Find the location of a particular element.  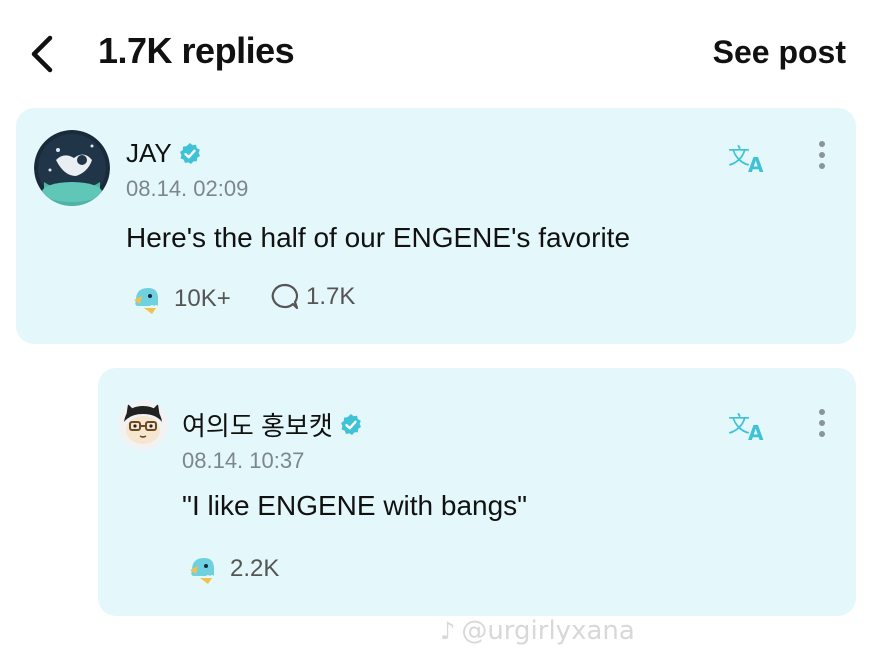

author-name: 여의도 홍보캣 is located at coordinates (257, 424).